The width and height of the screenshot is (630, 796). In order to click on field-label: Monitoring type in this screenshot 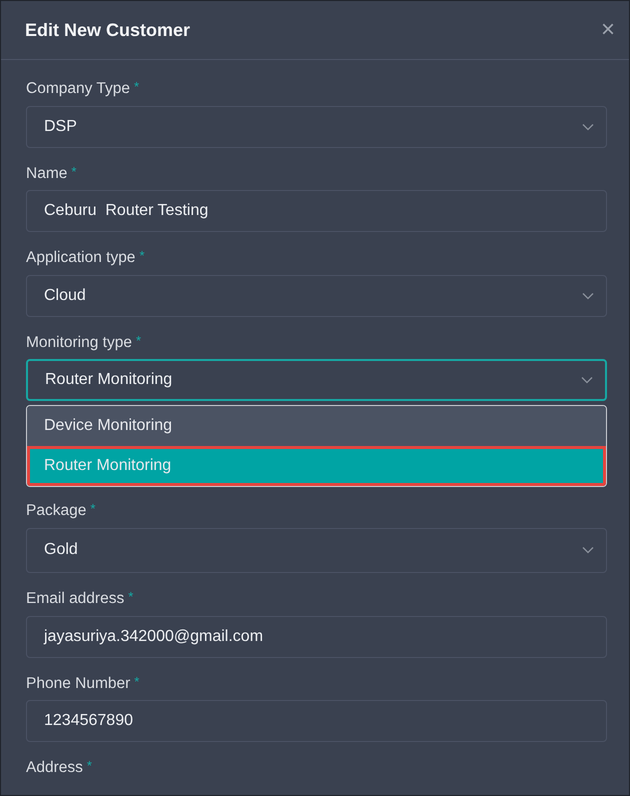, I will do `click(79, 343)`.